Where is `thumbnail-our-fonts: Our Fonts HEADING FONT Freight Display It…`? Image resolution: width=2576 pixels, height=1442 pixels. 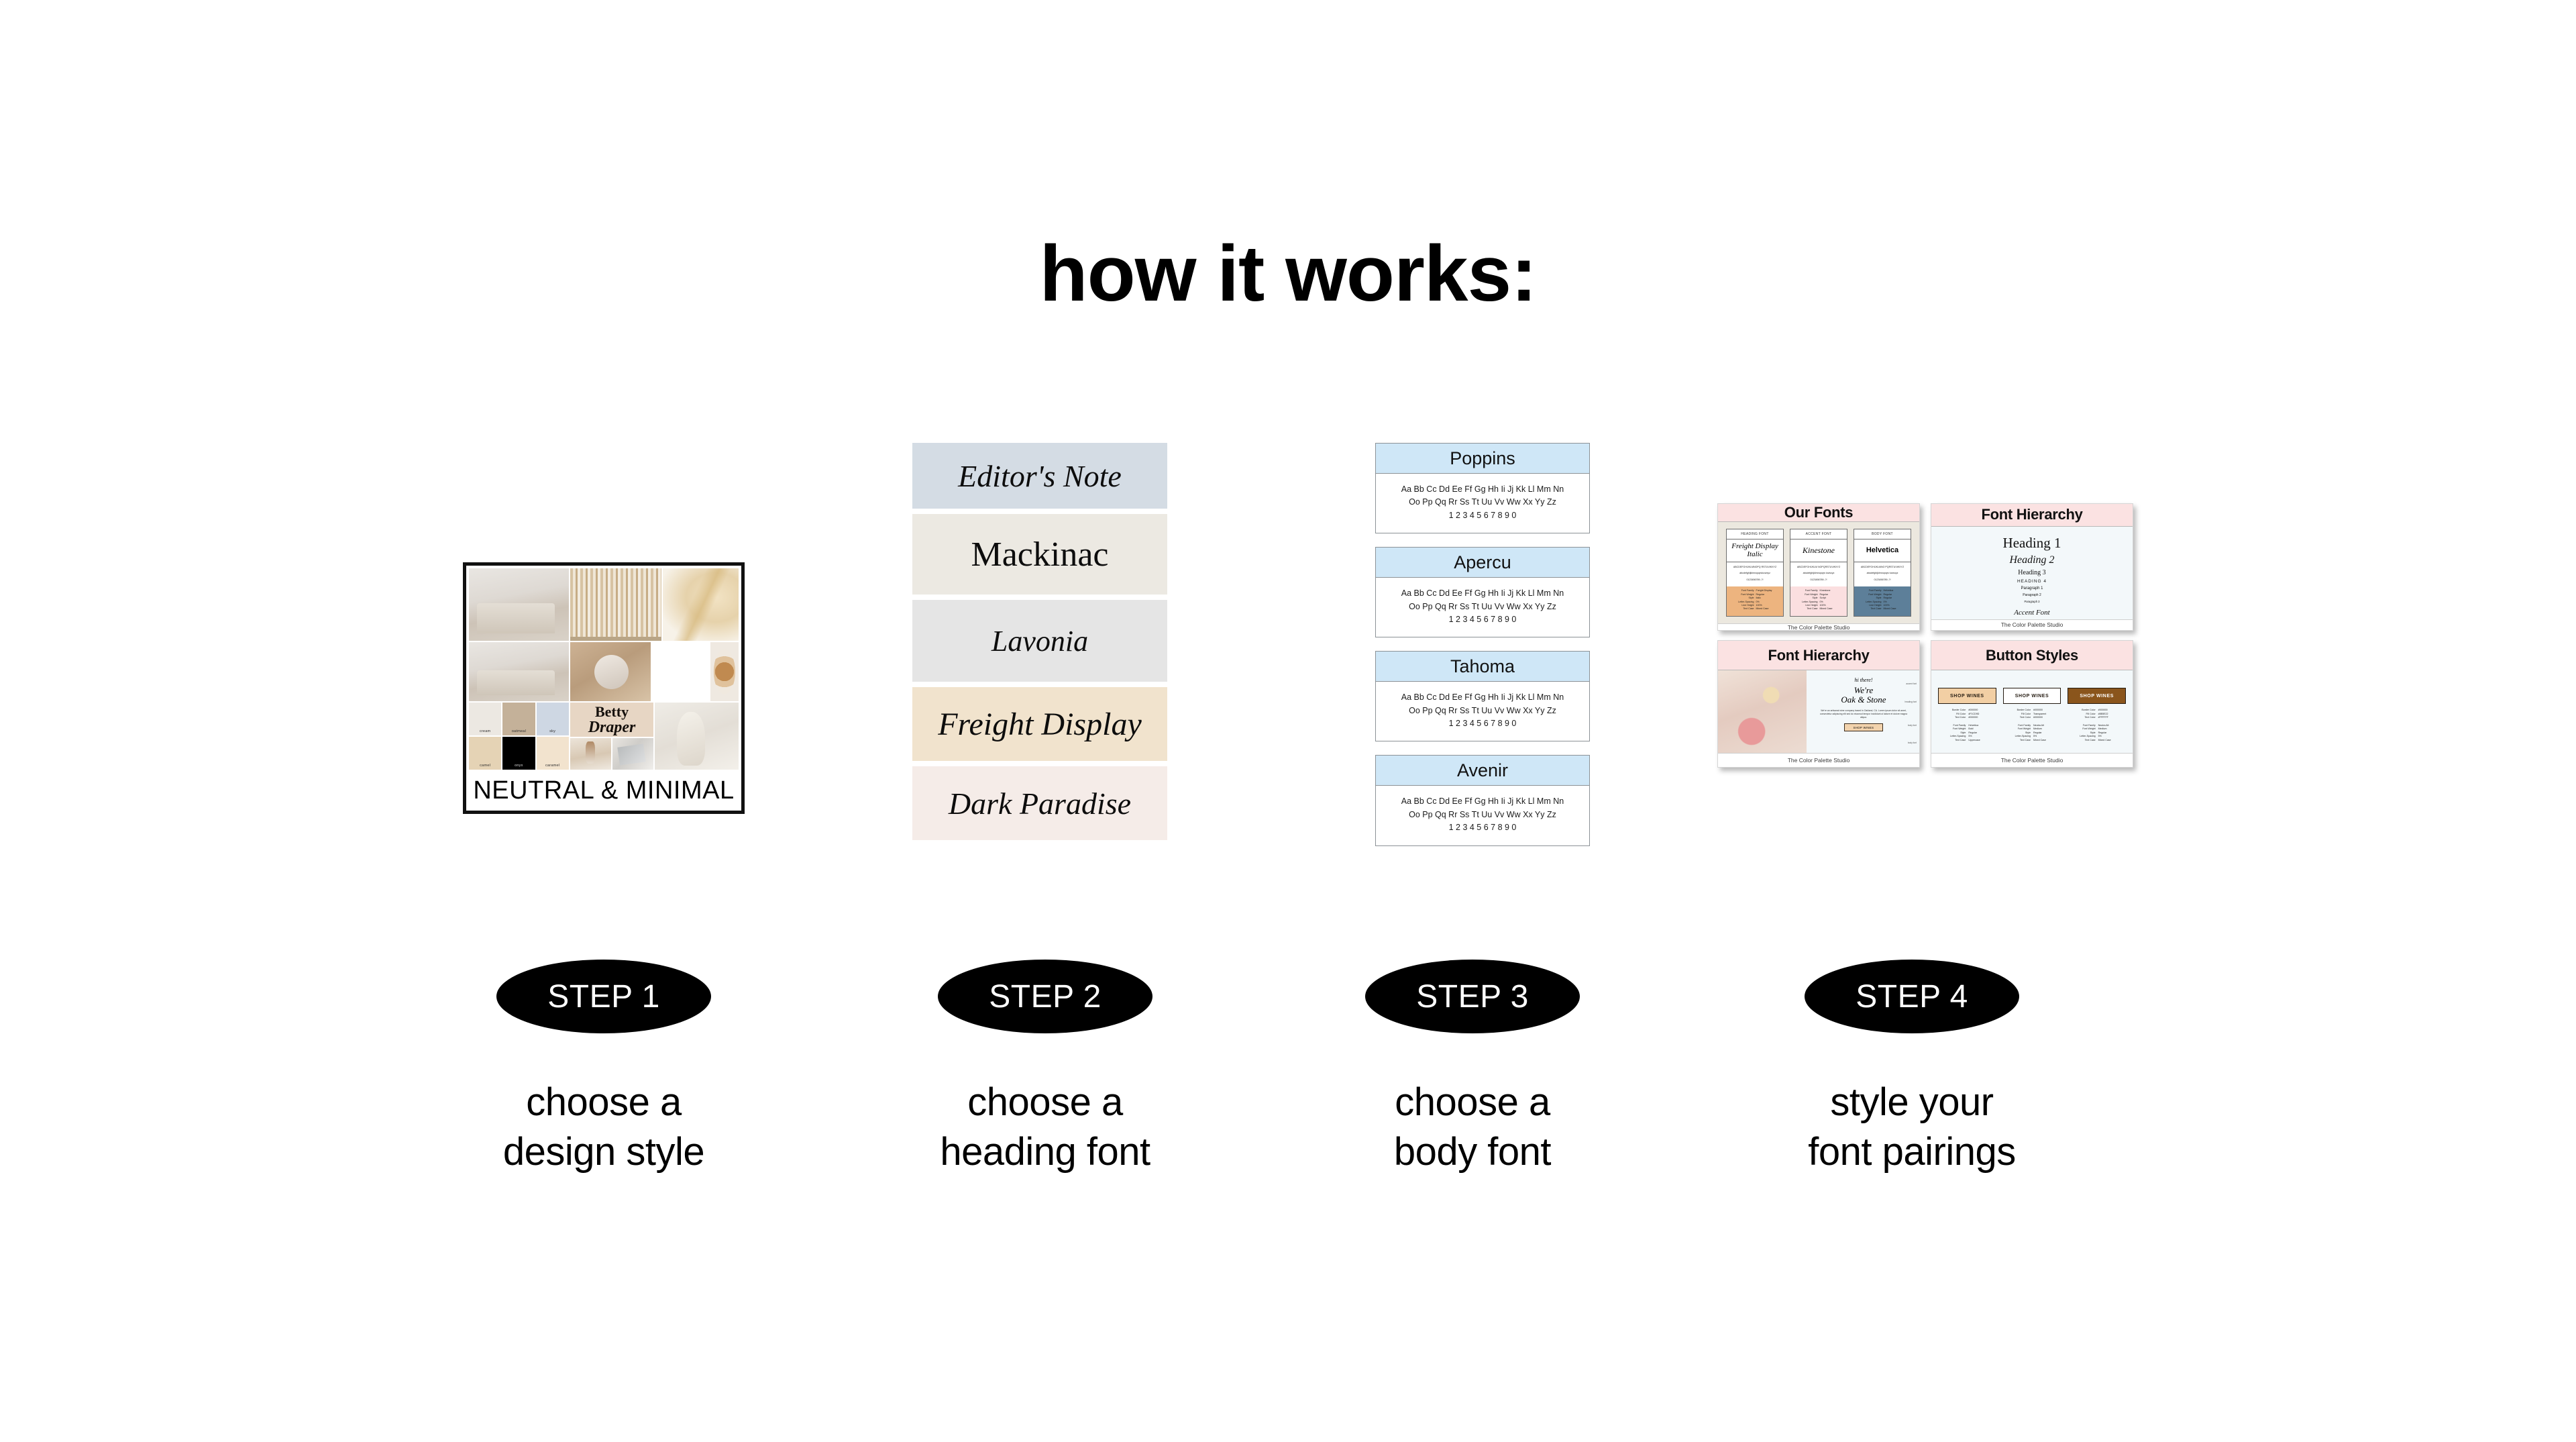 thumbnail-our-fonts: Our Fonts HEADING FONT Freight Display It… is located at coordinates (1818, 567).